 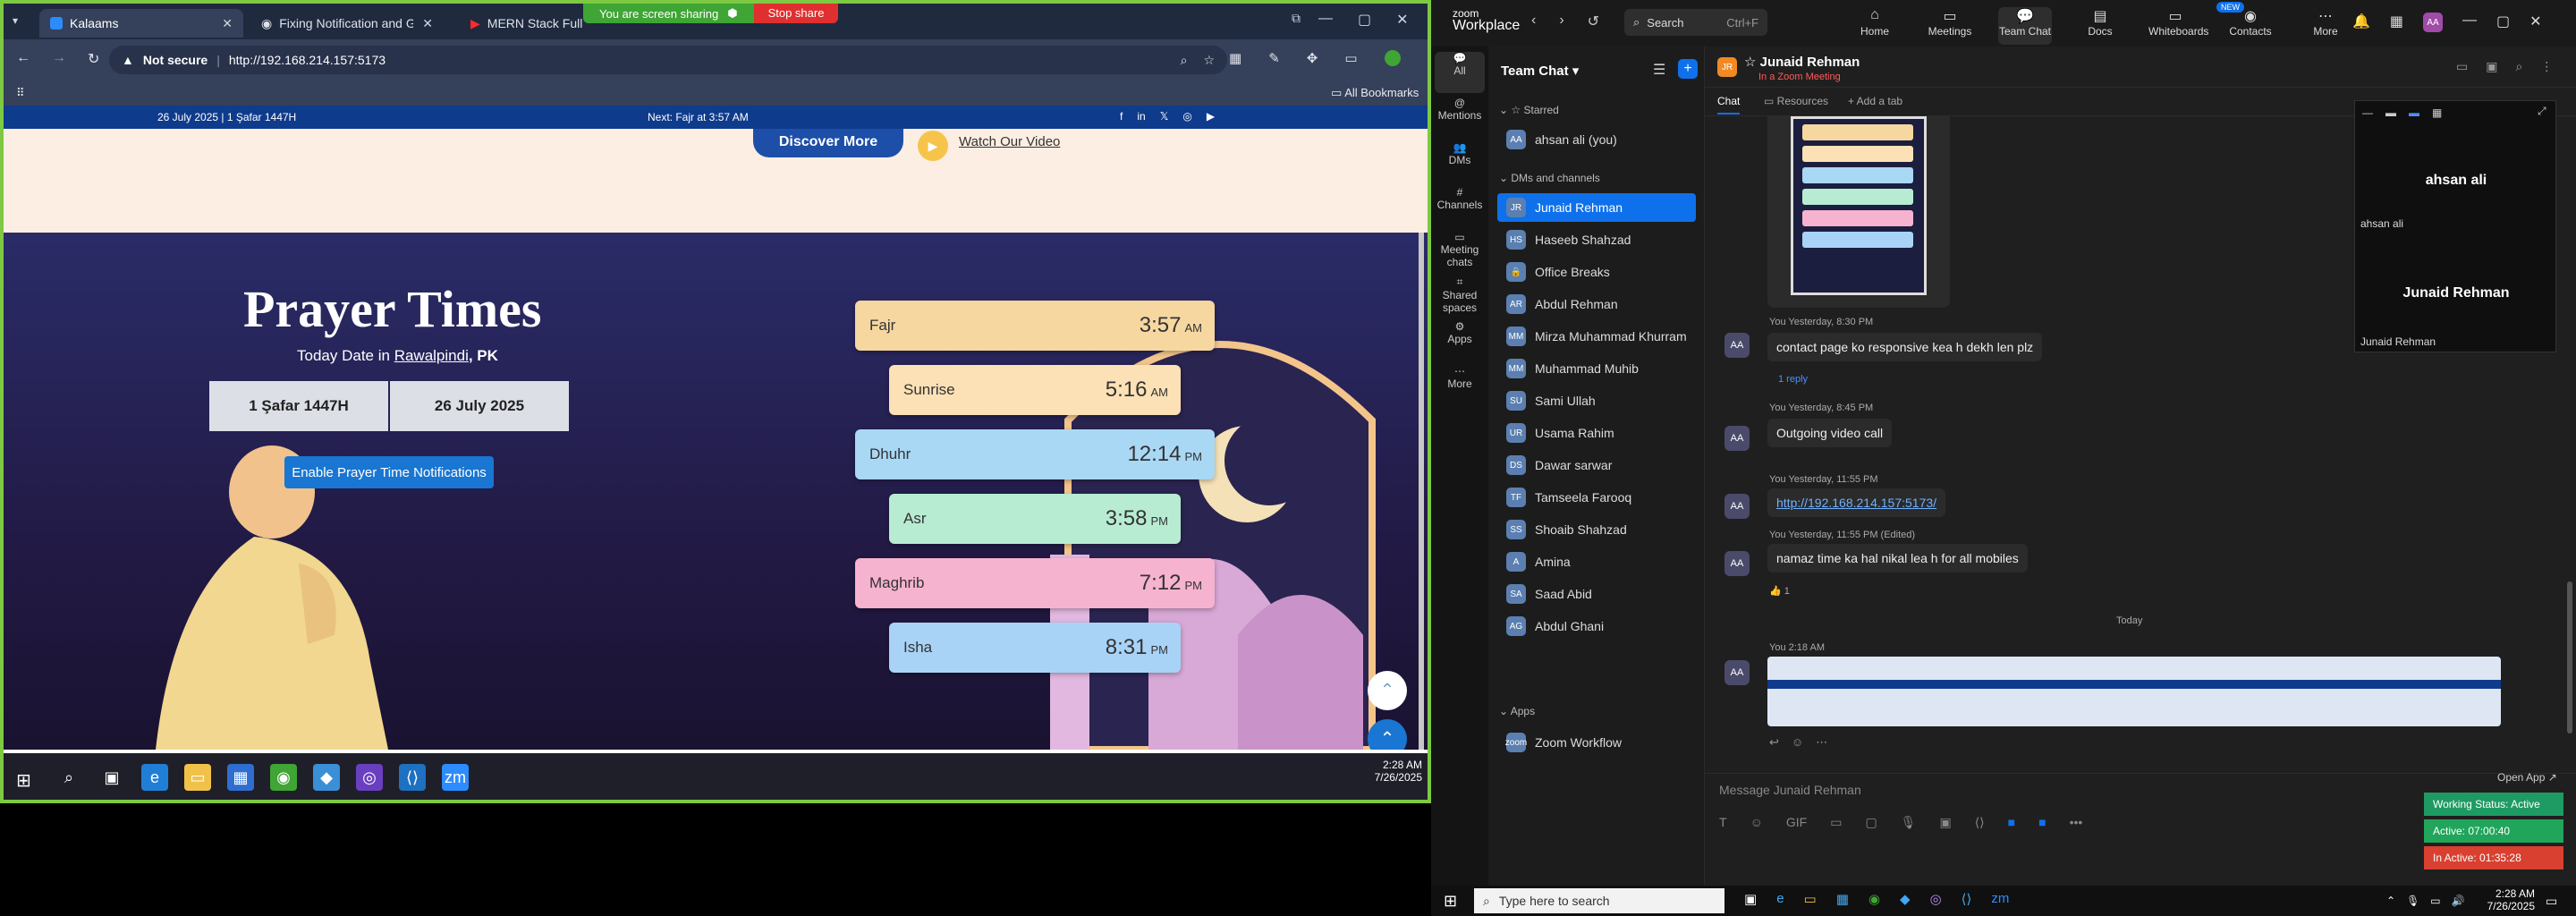 I want to click on zoom-search-input: ⌕ Search Ctrl+F, so click(x=1695, y=22).